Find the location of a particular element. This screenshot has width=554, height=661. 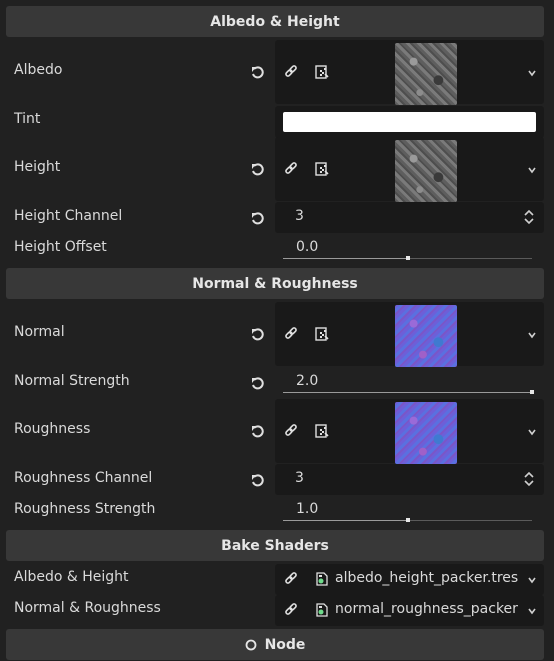

section-title: Bake Shaders is located at coordinates (275, 545).